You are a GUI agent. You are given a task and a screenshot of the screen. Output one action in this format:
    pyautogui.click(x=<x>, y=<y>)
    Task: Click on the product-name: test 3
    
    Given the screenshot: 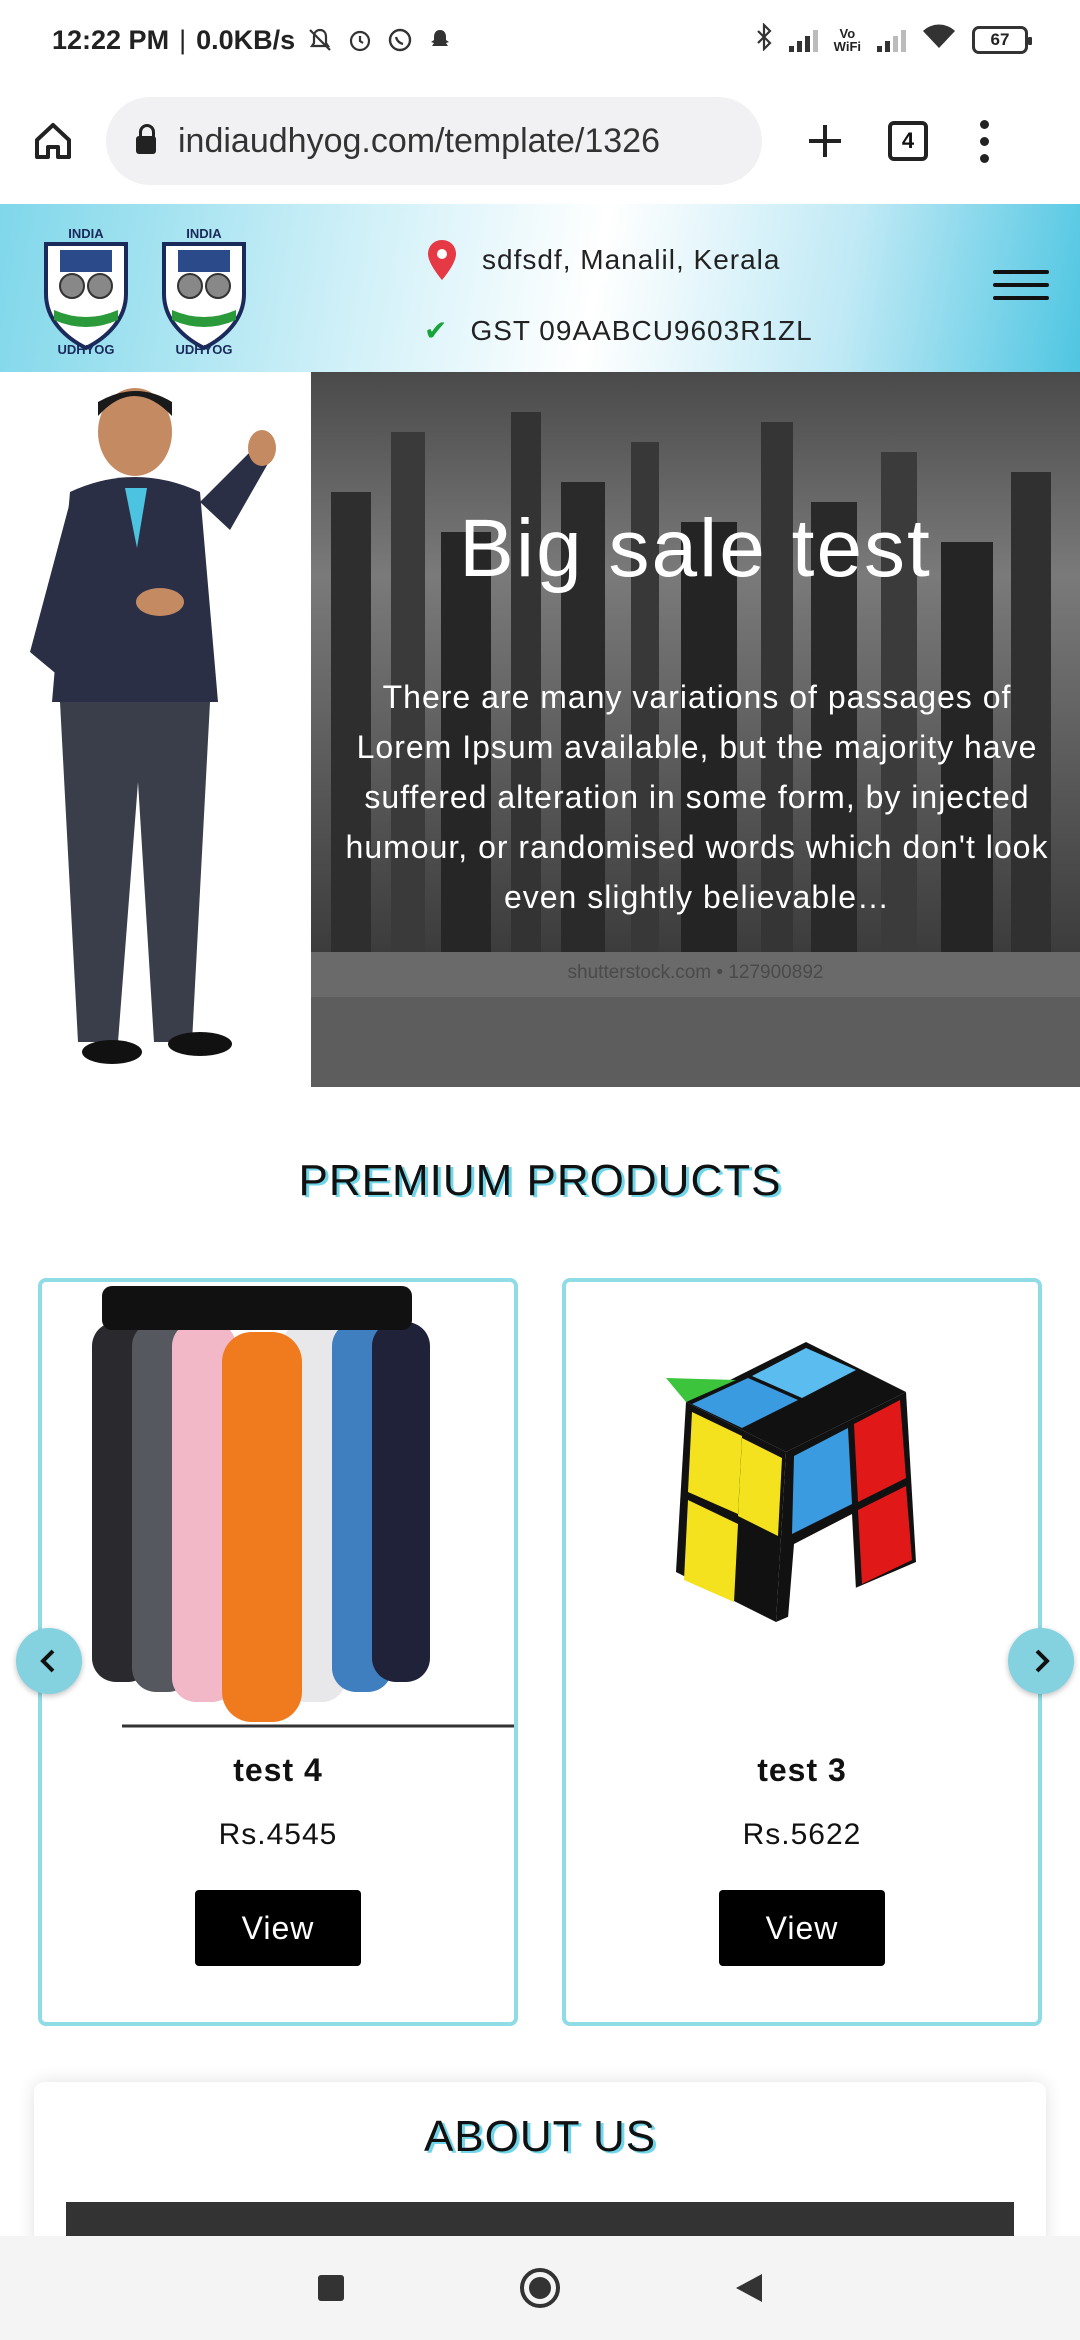 What is the action you would take?
    pyautogui.click(x=802, y=1770)
    